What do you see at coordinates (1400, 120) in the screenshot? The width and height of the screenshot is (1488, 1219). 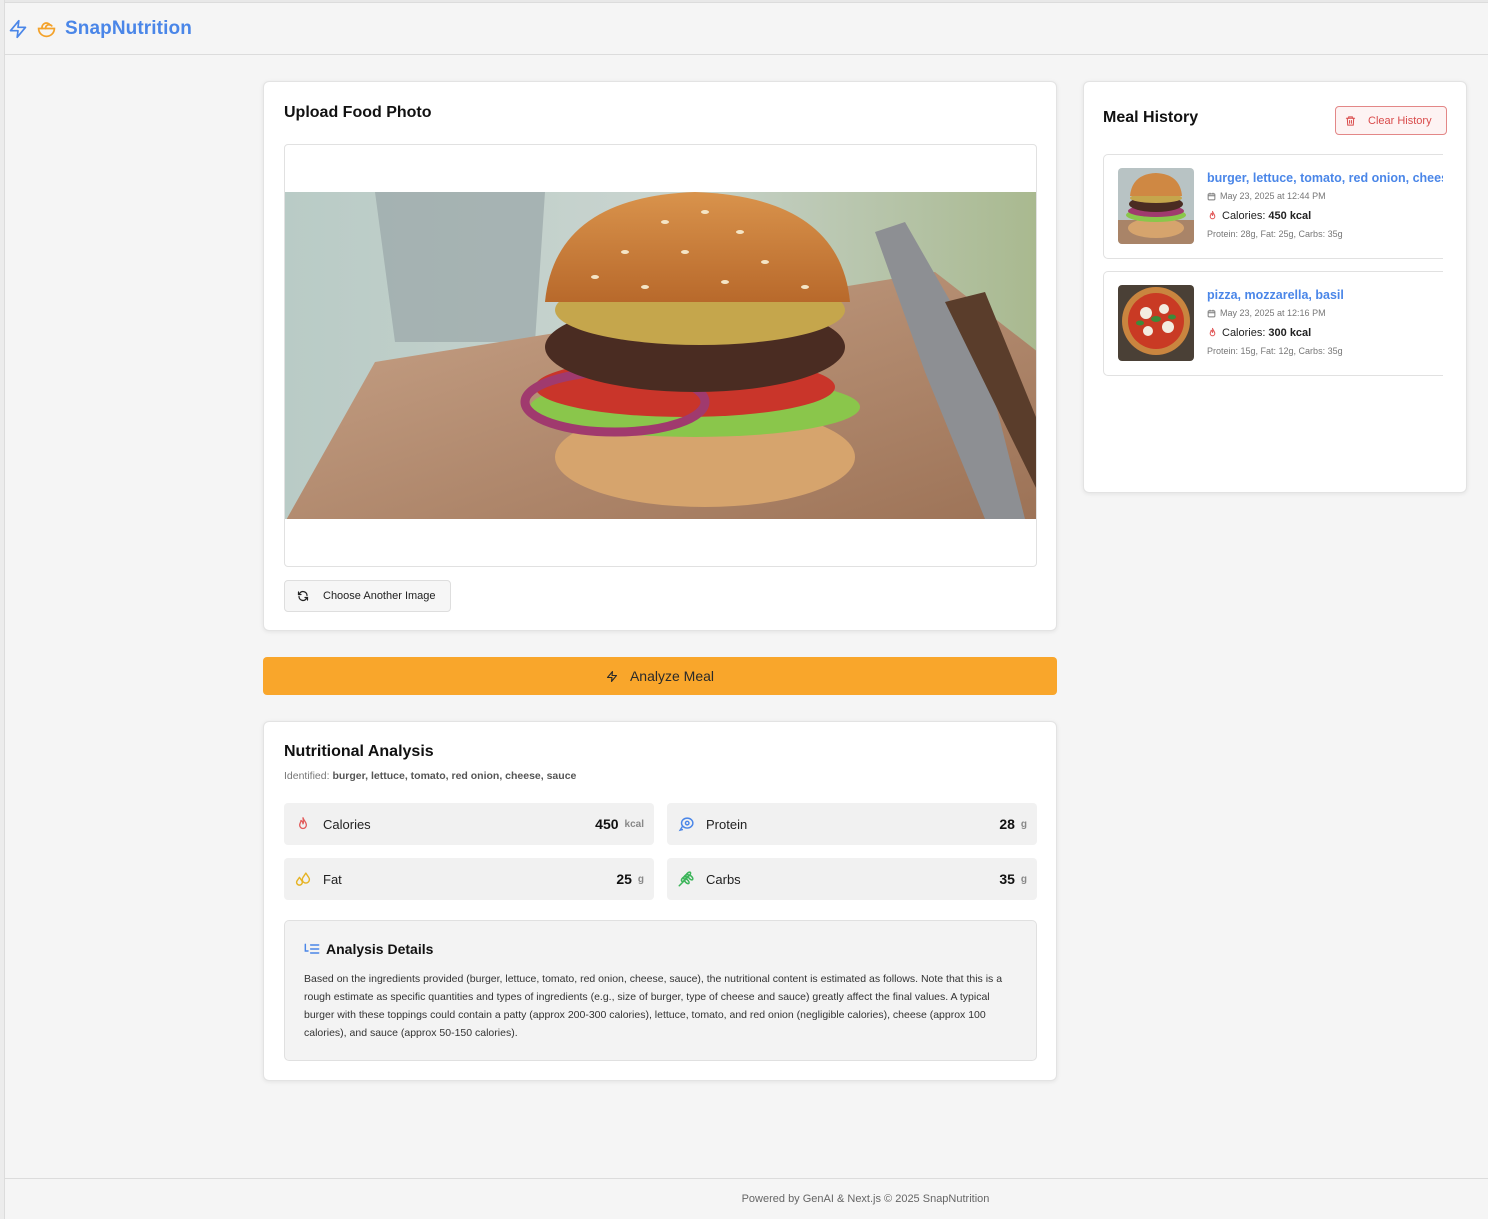 I see `clear-history-label: Clear History` at bounding box center [1400, 120].